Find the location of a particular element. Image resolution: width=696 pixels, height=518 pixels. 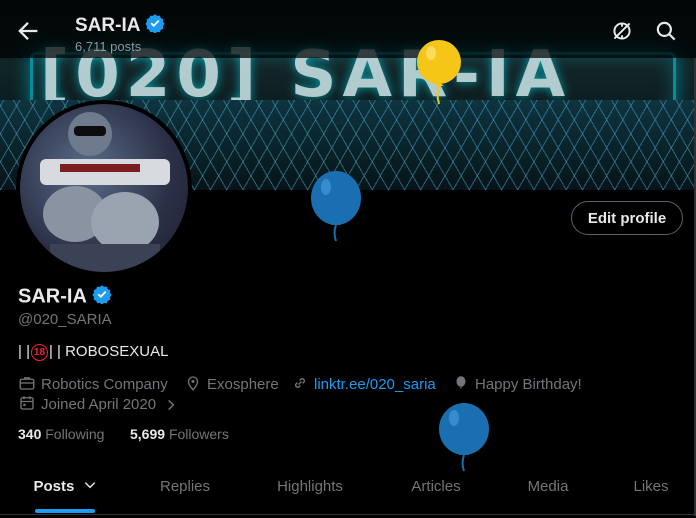

tab-posts-label: Posts is located at coordinates (54, 486).